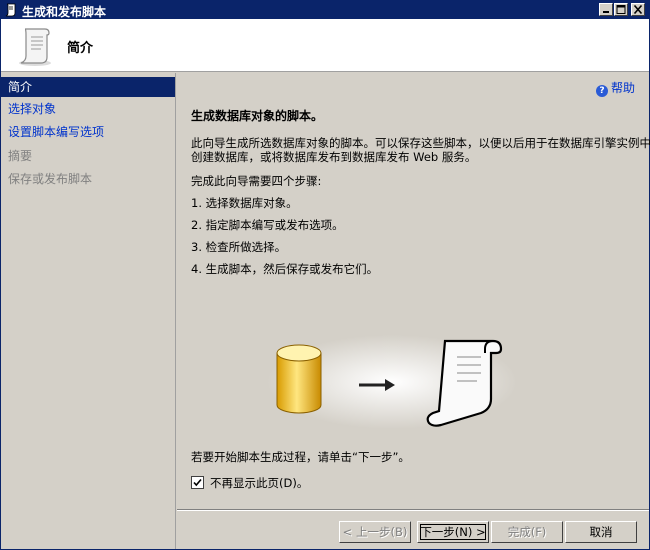  Describe the element at coordinates (527, 532) in the screenshot. I see `finish-button: 完成(F)` at that location.